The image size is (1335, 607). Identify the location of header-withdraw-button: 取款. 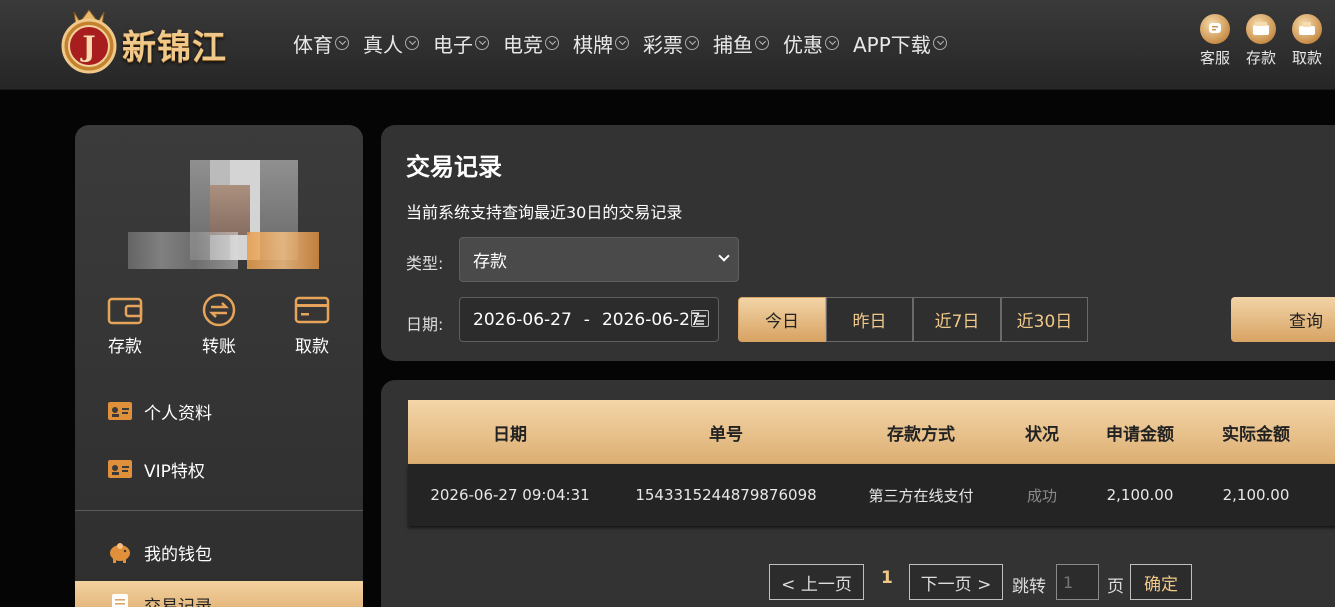
(1307, 41).